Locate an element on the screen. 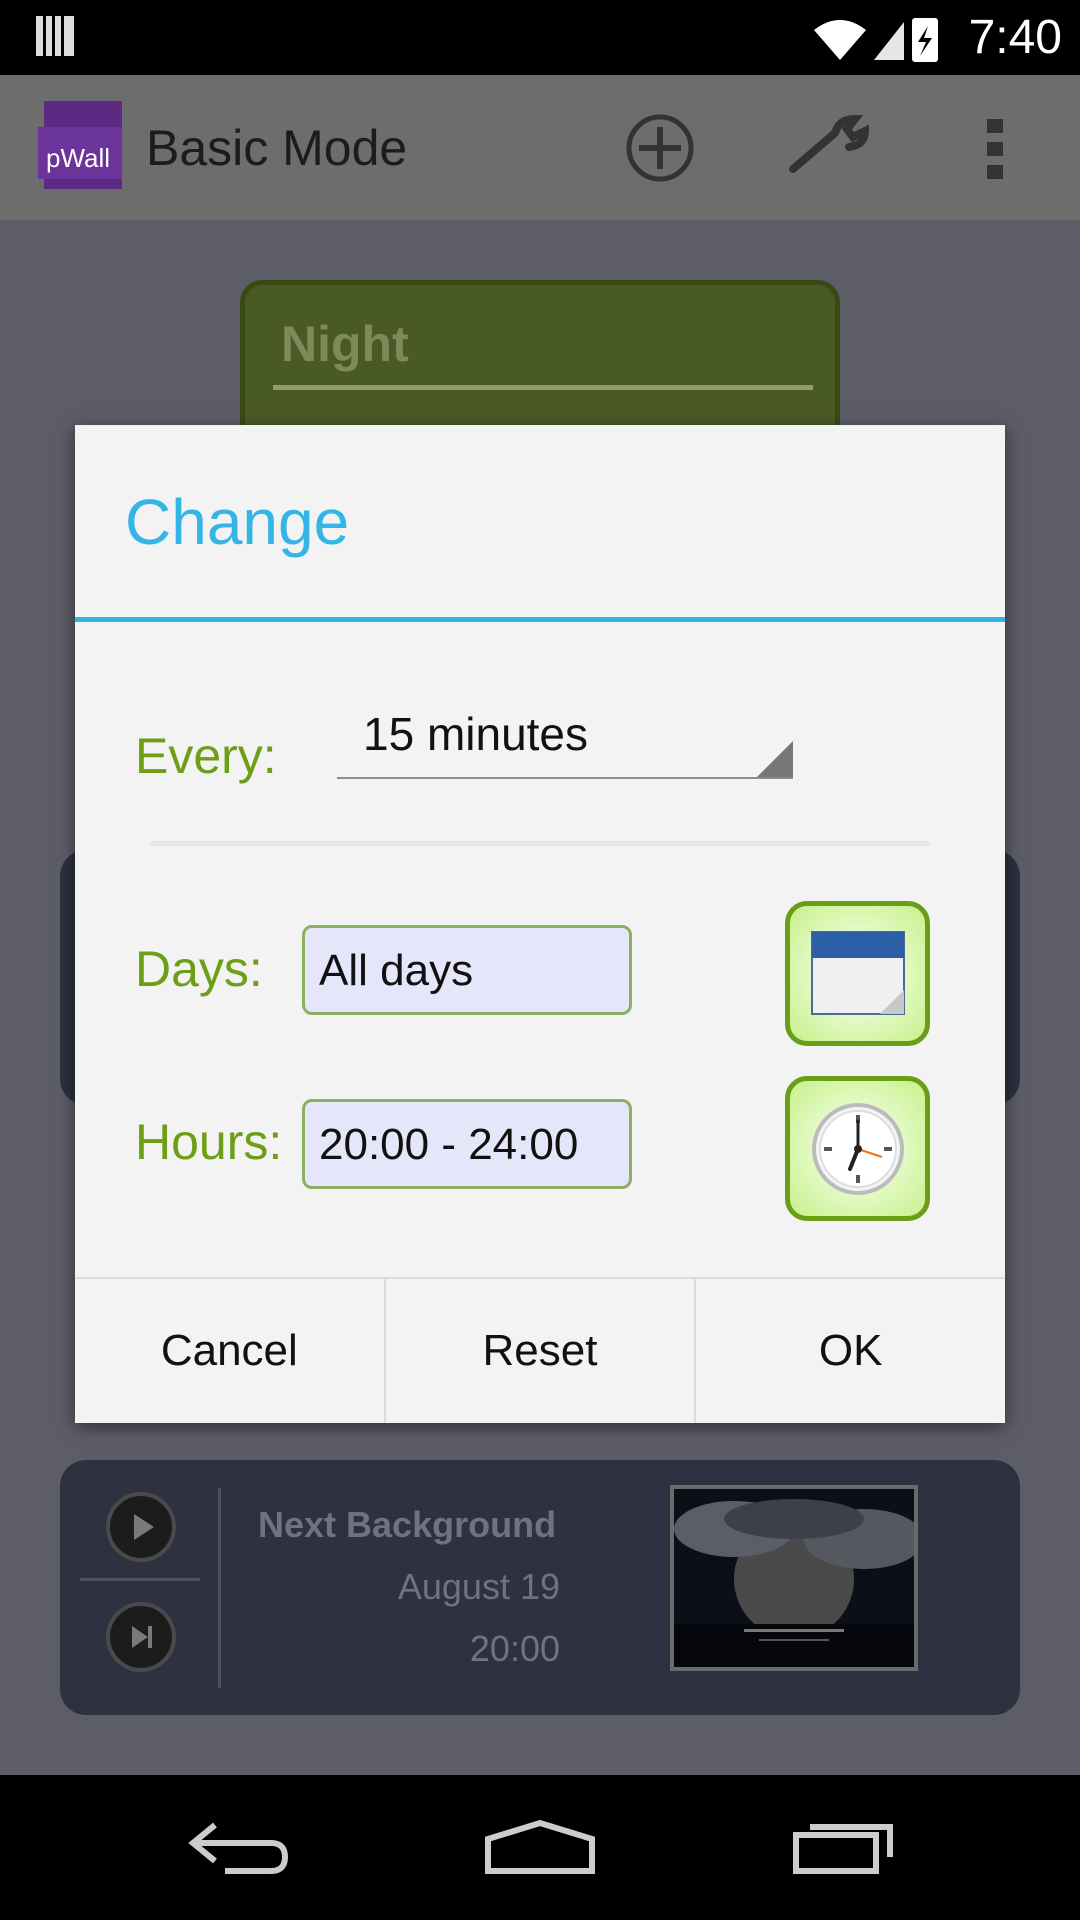 This screenshot has width=1080, height=1920. section-divider is located at coordinates (540, 843).